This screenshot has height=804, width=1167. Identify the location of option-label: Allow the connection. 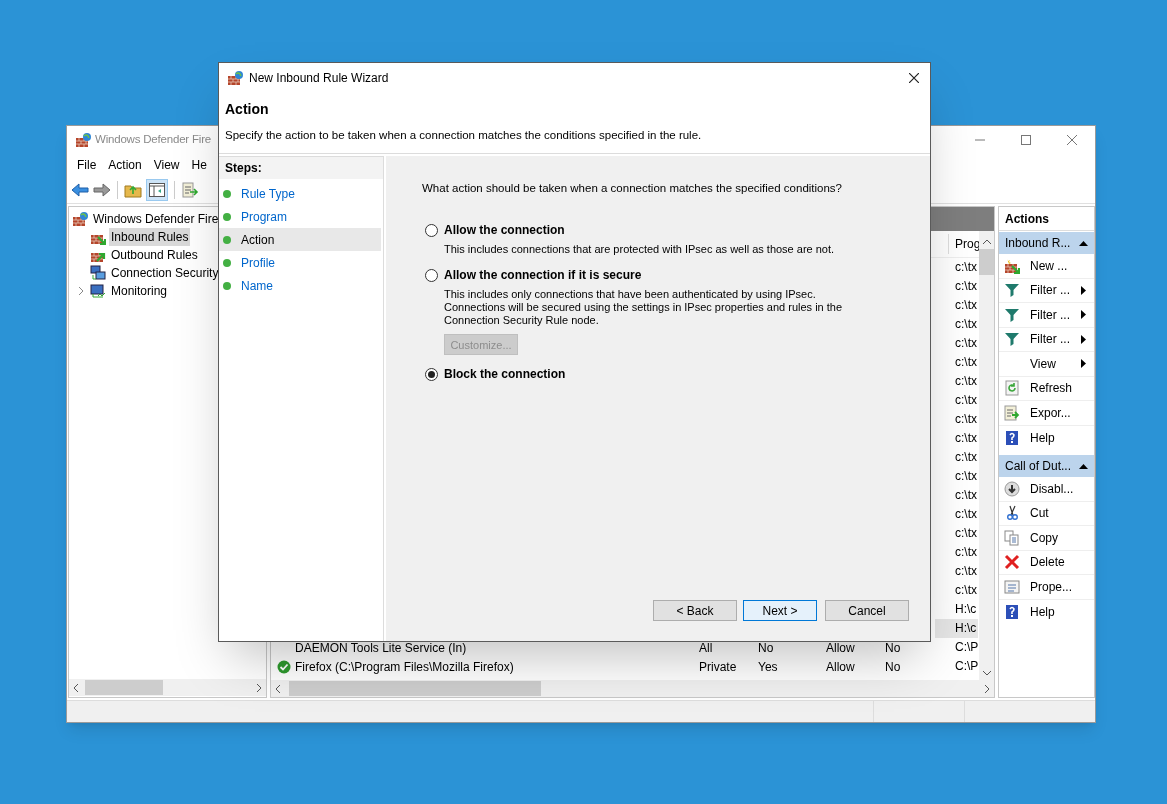
(504, 230).